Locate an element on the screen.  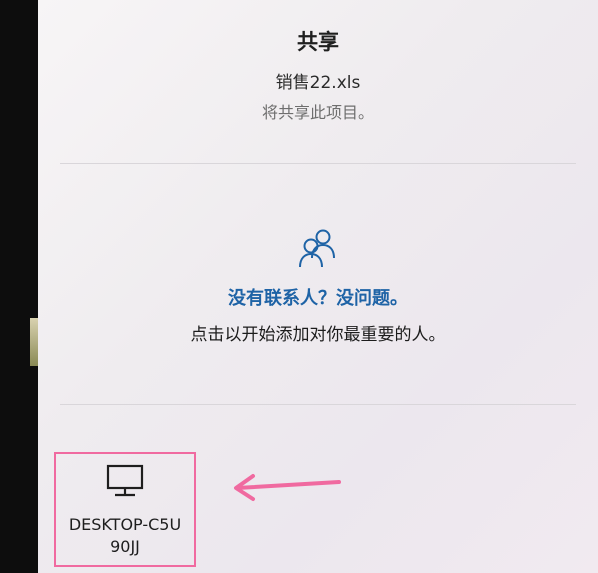
divider-bottom is located at coordinates (318, 404).